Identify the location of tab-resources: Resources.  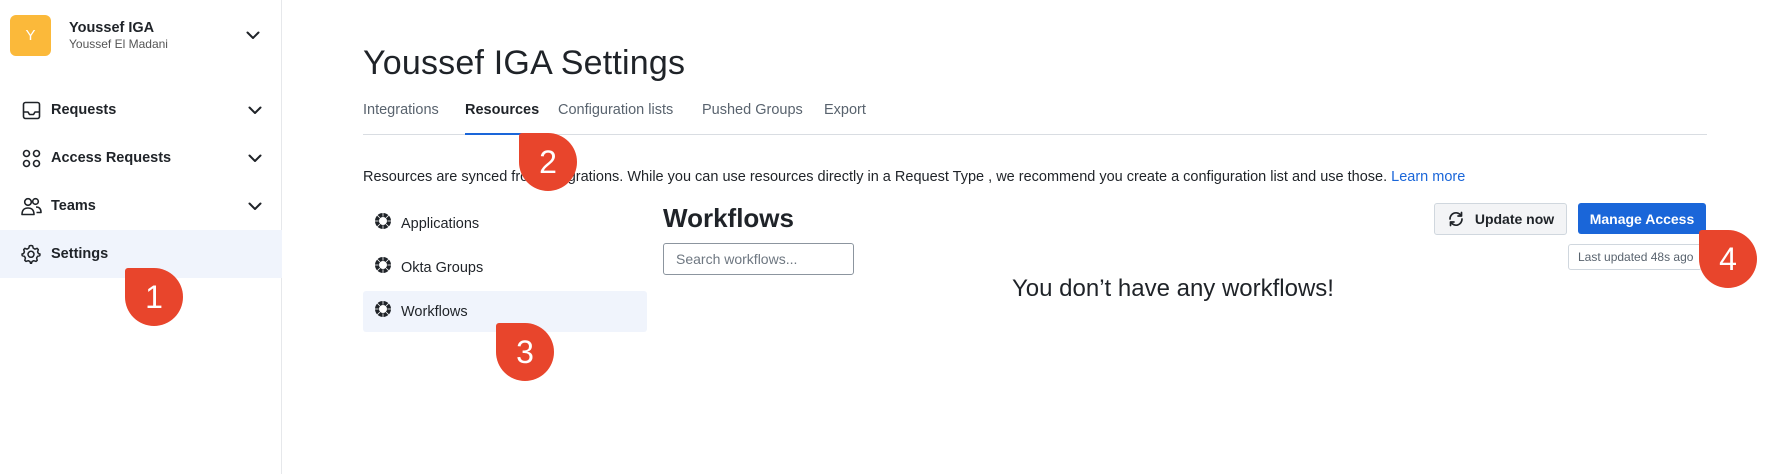
(502, 118).